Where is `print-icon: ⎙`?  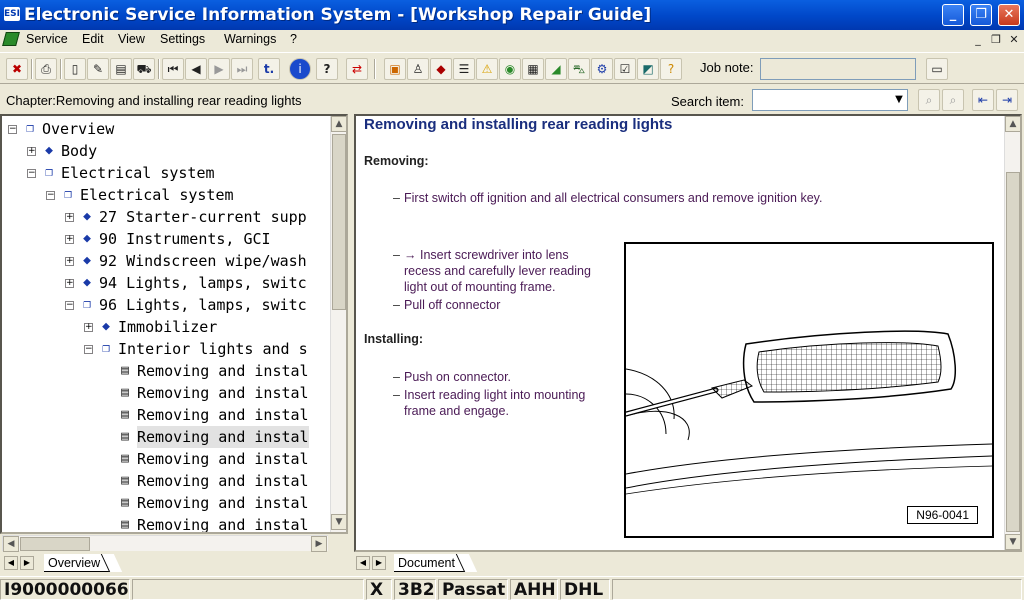 print-icon: ⎙ is located at coordinates (46, 69).